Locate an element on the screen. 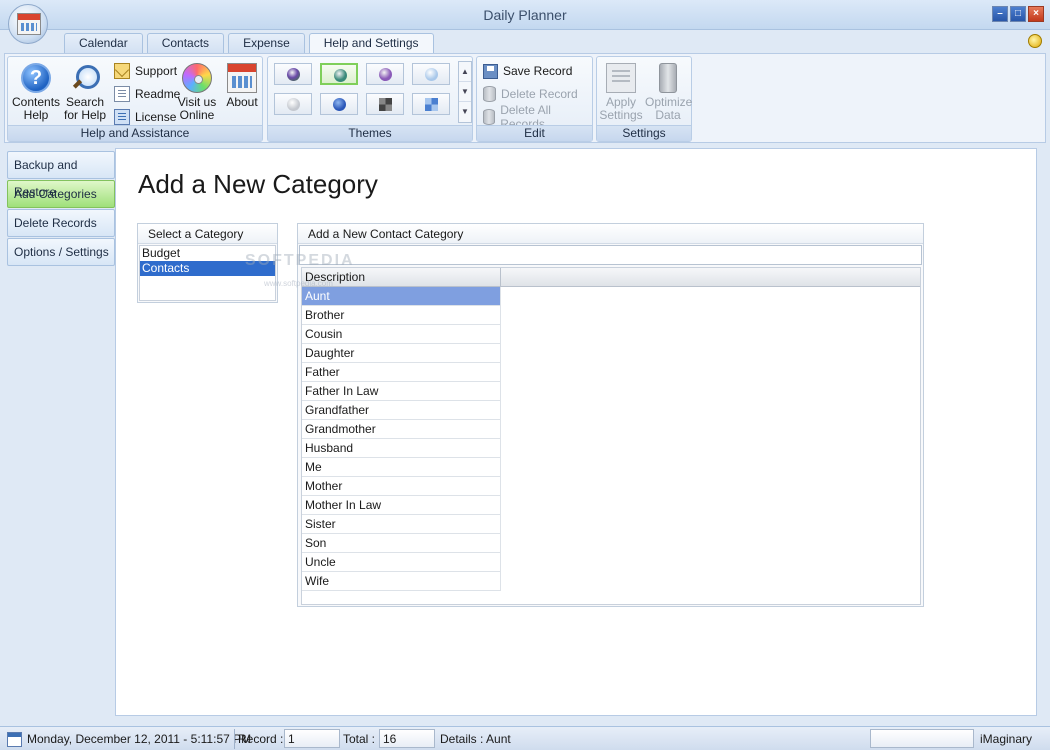 This screenshot has height=750, width=1050. column-header-empty is located at coordinates (710, 277).